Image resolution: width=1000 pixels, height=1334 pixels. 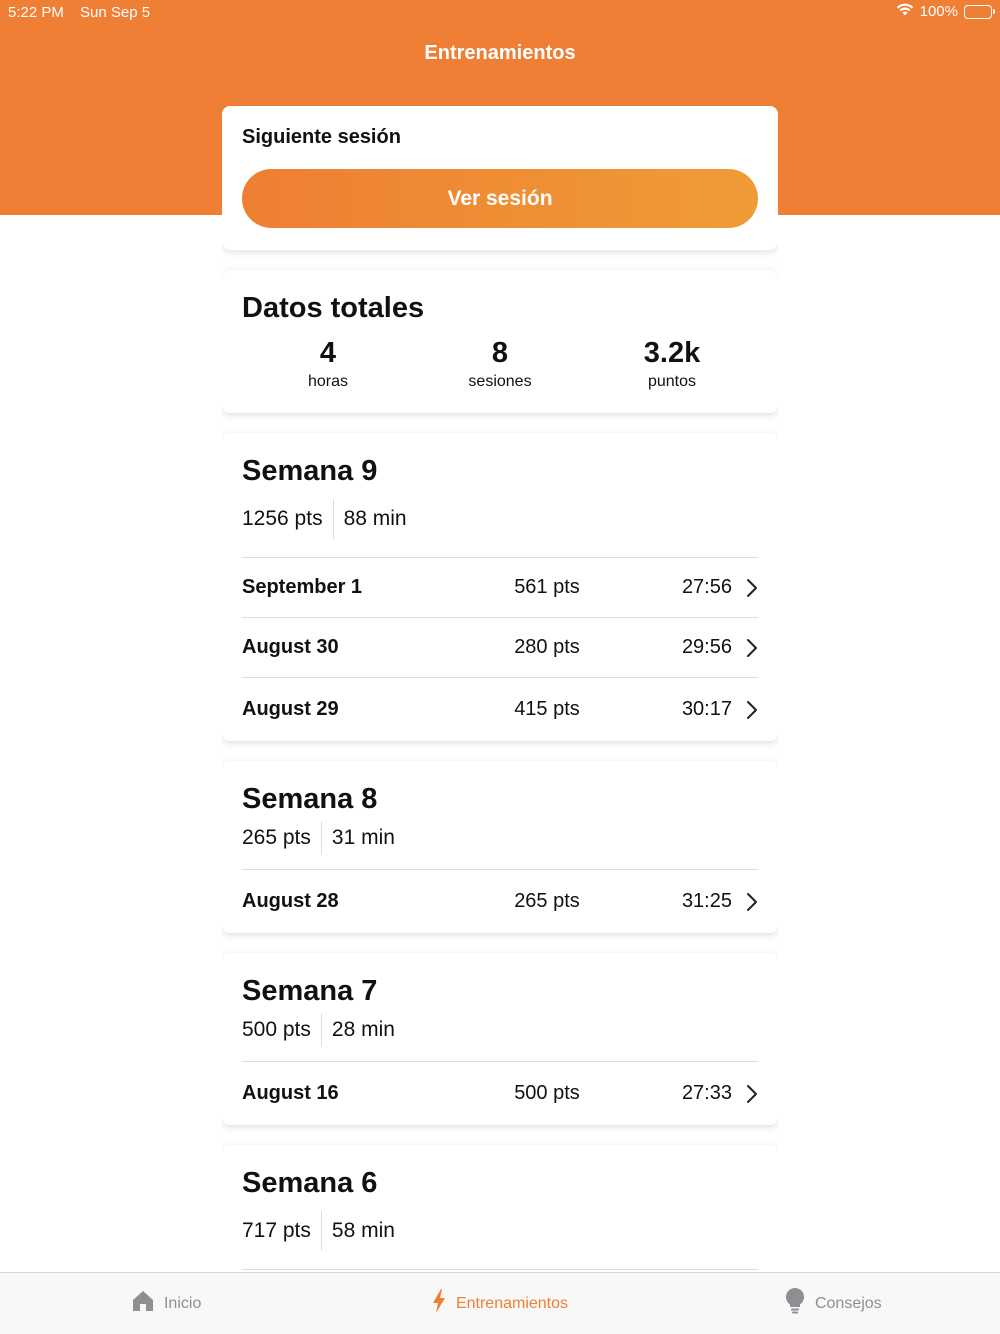 I want to click on battery-icon, so click(x=979, y=11).